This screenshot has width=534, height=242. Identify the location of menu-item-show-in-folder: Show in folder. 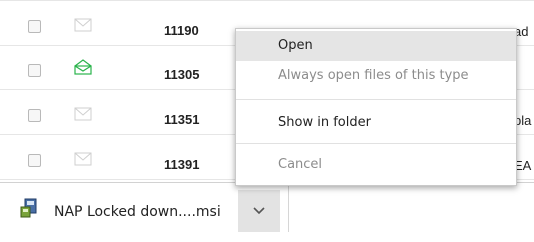
(376, 123).